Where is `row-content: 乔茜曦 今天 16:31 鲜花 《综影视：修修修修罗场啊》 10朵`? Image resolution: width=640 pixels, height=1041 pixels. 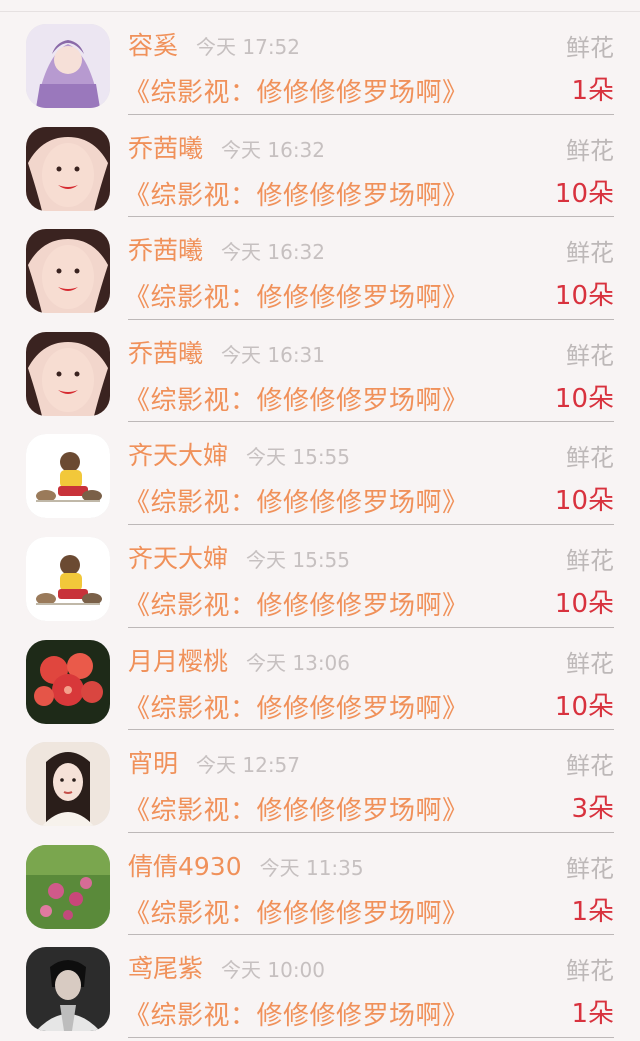
row-content: 乔茜曦 今天 16:31 鲜花 《综影视：修修修修罗场啊》 10朵 is located at coordinates (369, 371).